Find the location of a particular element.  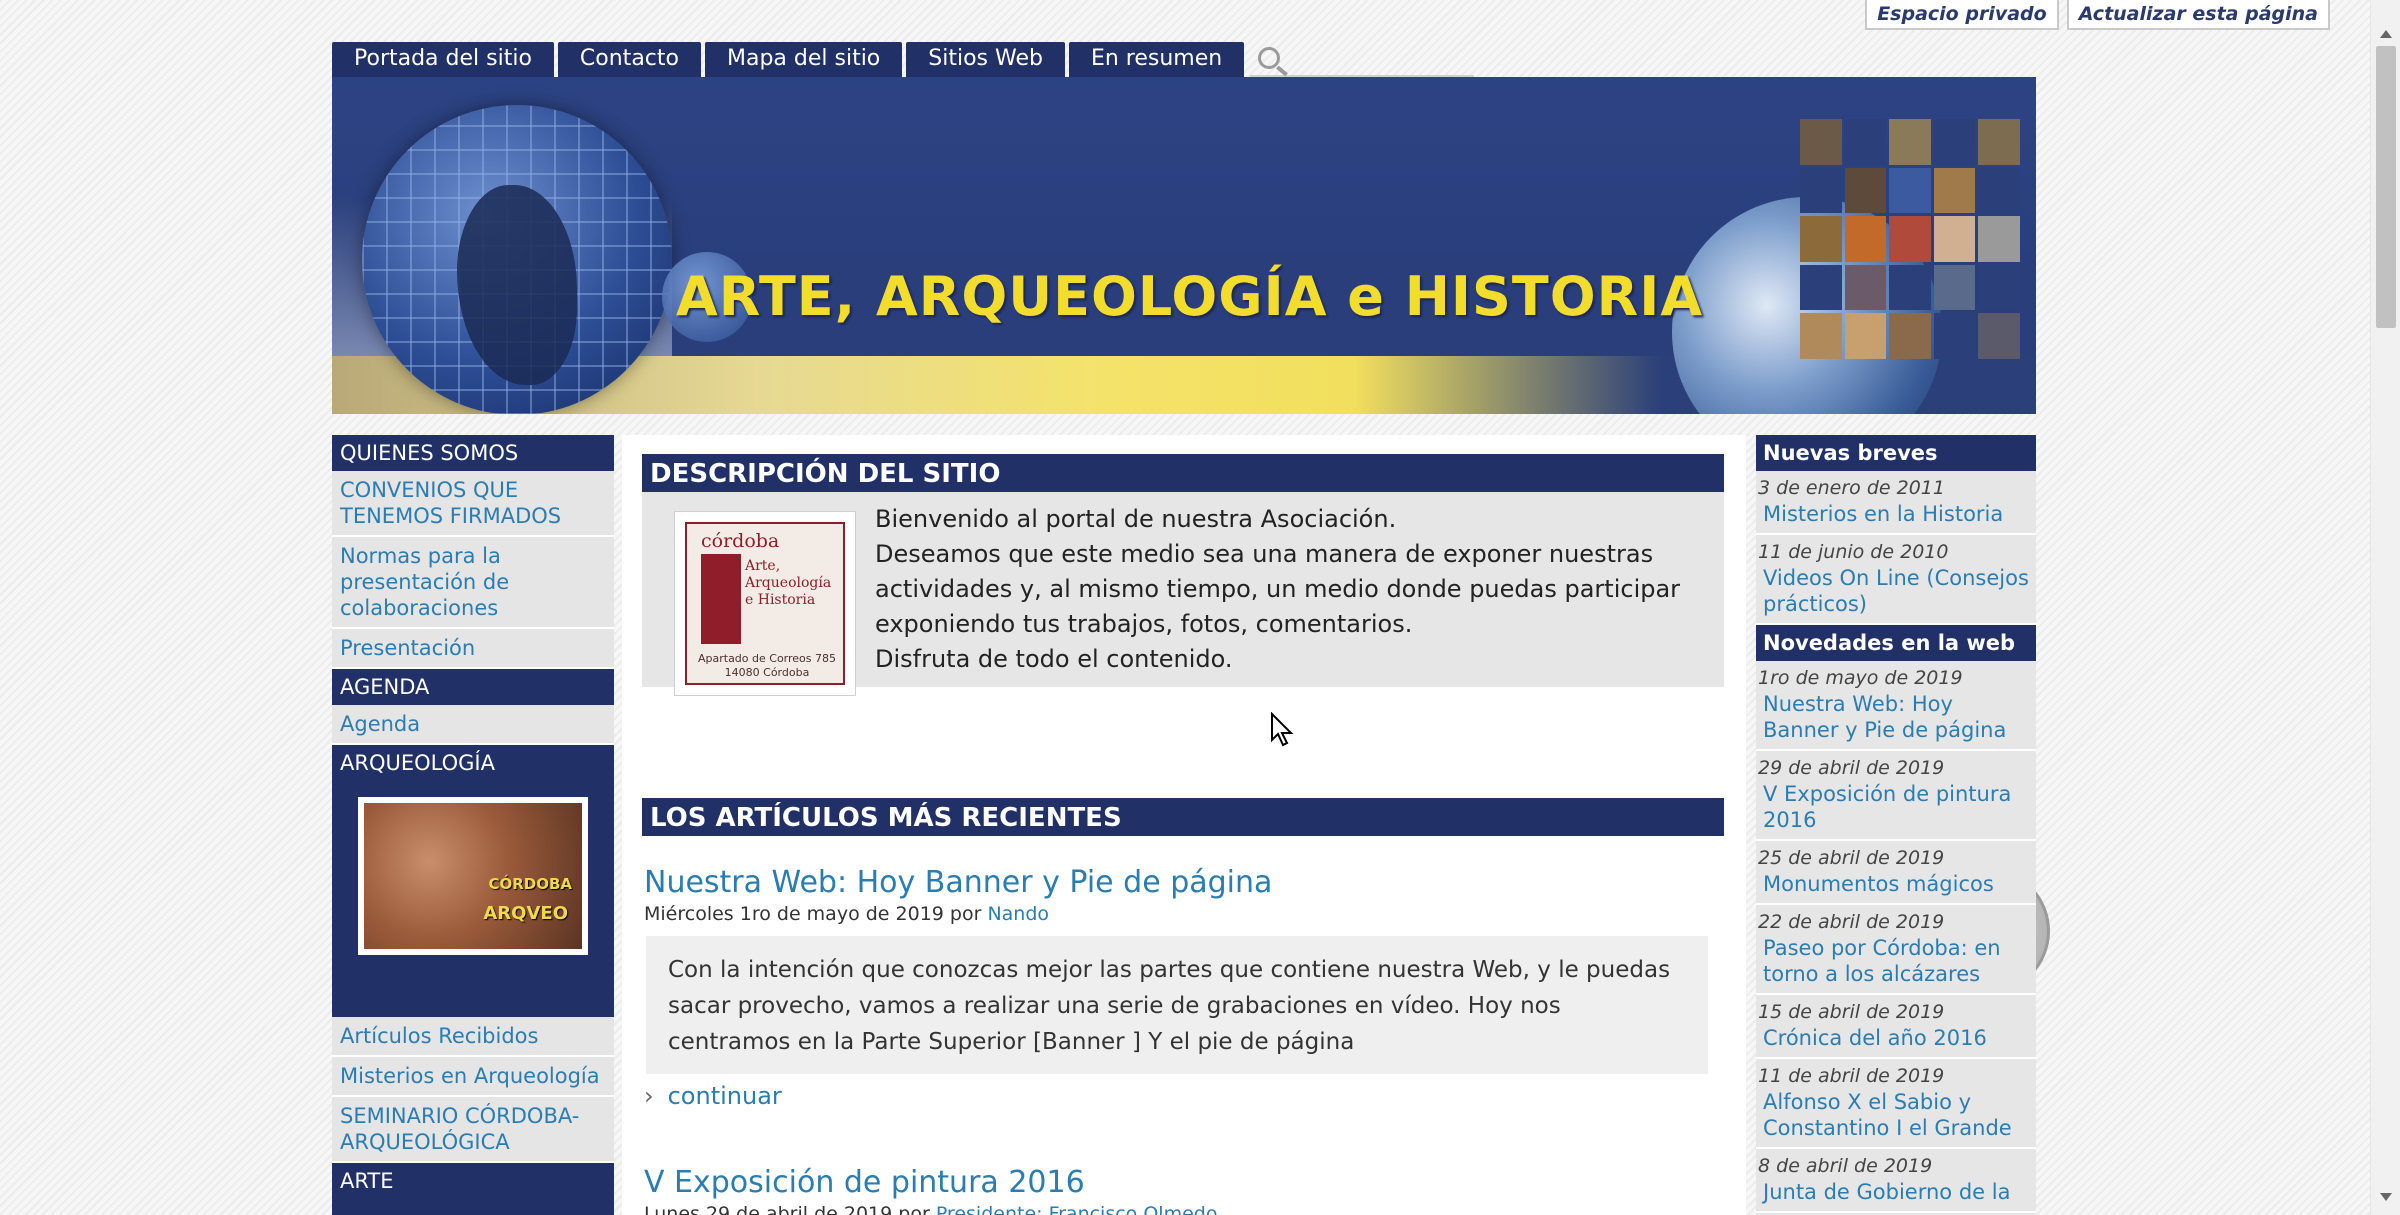

sidebar-item-seminario: SEMINARIO CÓRDOBA-ARQUEOLÓGICA is located at coordinates (473, 1130).